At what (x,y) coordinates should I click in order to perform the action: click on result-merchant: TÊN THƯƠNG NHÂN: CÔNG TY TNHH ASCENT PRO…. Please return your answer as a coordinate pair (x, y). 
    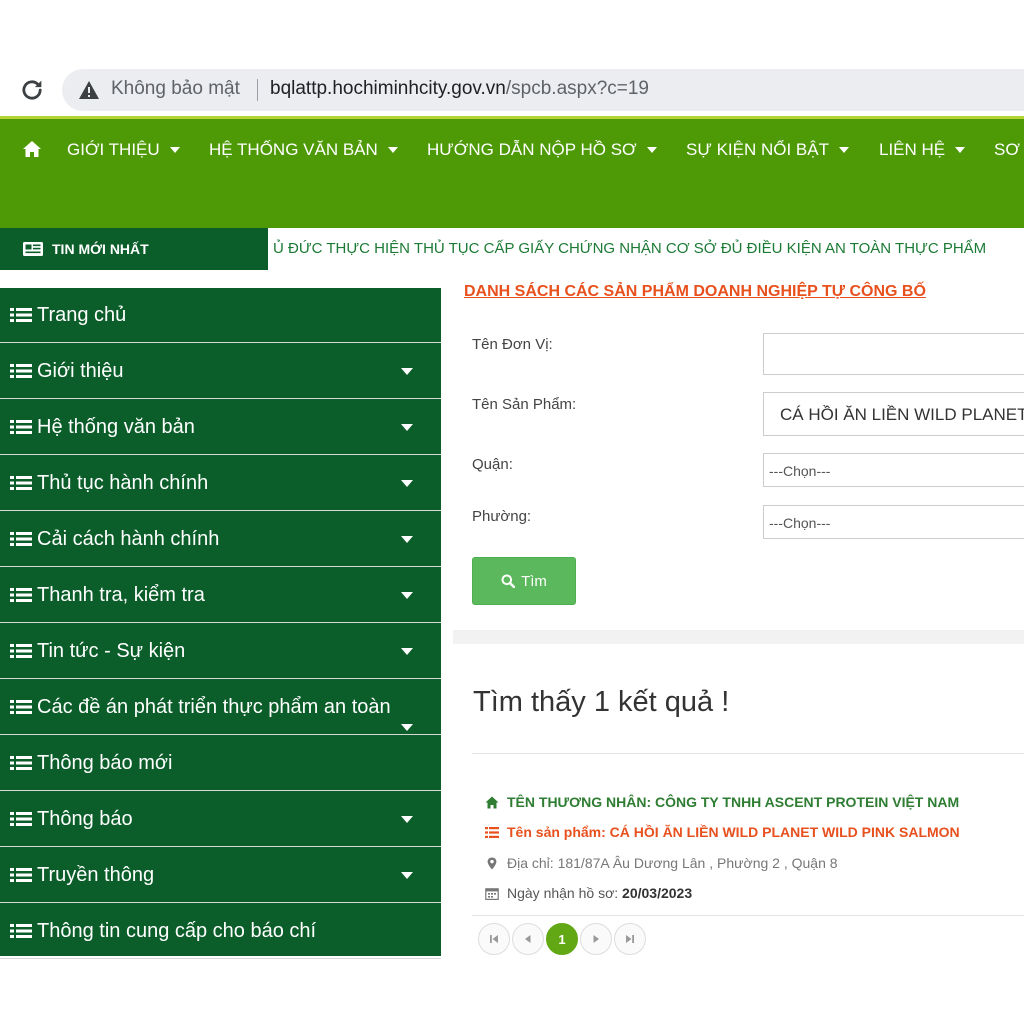
    Looking at the image, I should click on (722, 802).